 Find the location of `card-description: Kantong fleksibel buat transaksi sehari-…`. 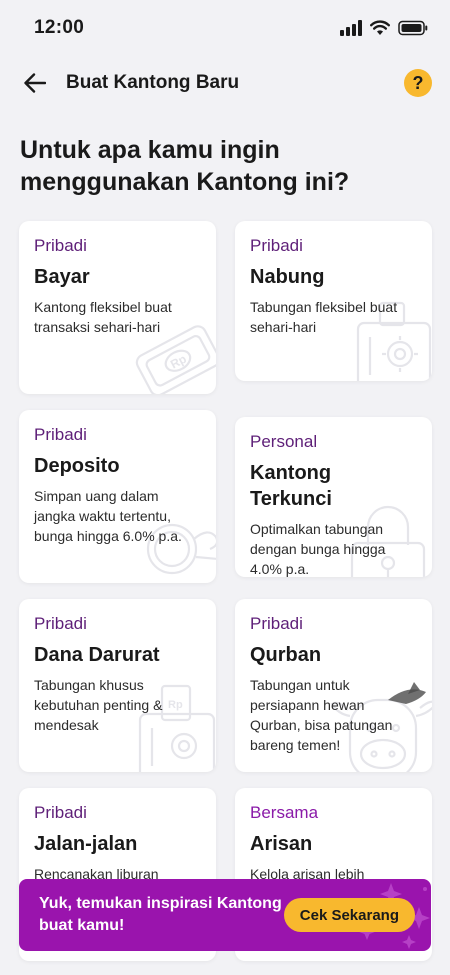

card-description: Kantong fleksibel buat transaksi sehari-… is located at coordinates (103, 317).